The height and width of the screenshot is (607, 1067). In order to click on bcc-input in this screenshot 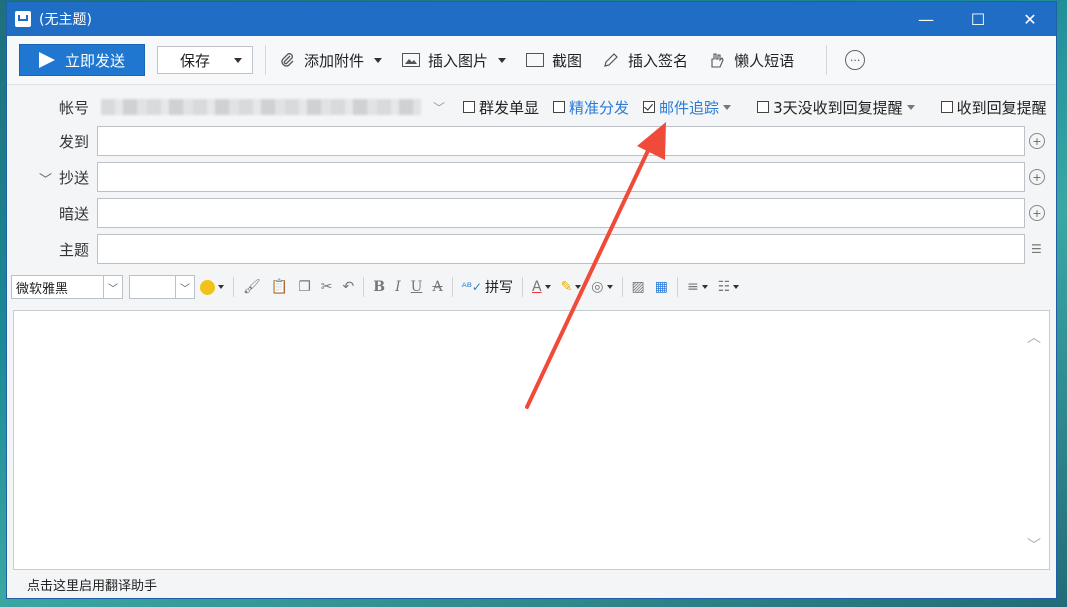, I will do `click(561, 213)`.